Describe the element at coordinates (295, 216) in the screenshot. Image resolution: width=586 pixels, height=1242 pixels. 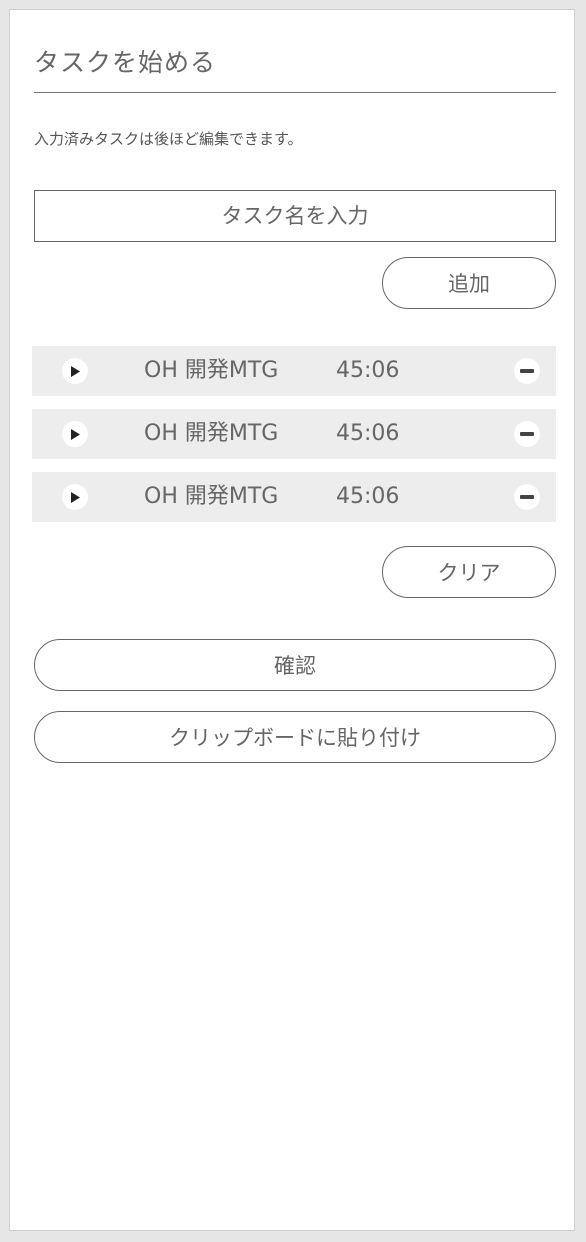
I see `task-name-input` at that location.